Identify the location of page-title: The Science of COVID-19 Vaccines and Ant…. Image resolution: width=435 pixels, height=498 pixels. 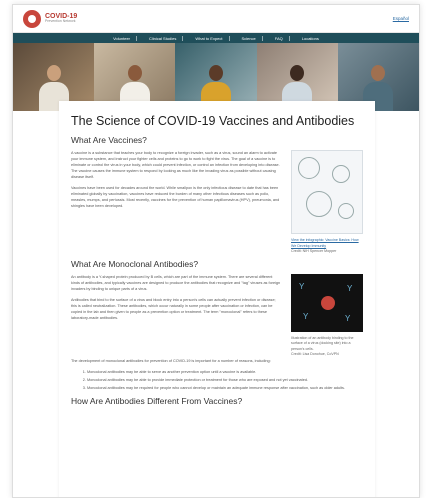
(213, 121).